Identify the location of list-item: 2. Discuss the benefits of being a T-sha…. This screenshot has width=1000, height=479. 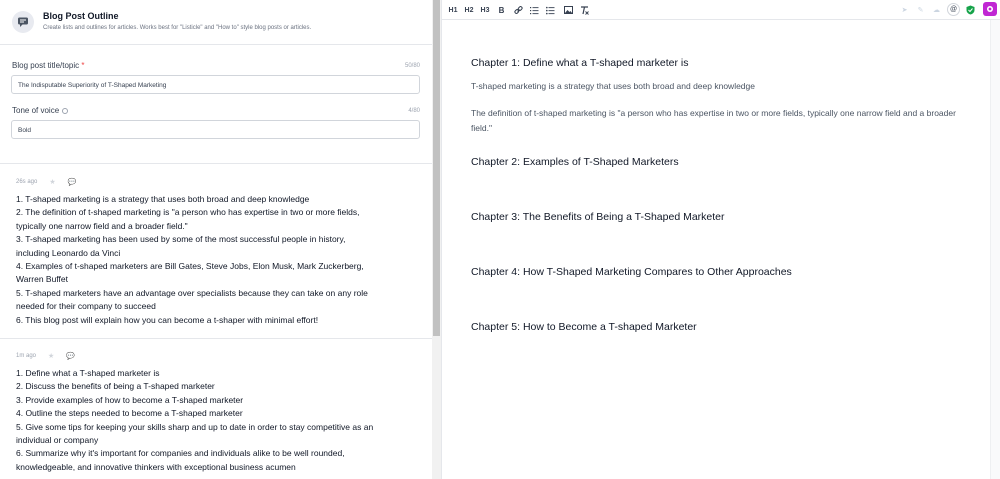
(115, 386).